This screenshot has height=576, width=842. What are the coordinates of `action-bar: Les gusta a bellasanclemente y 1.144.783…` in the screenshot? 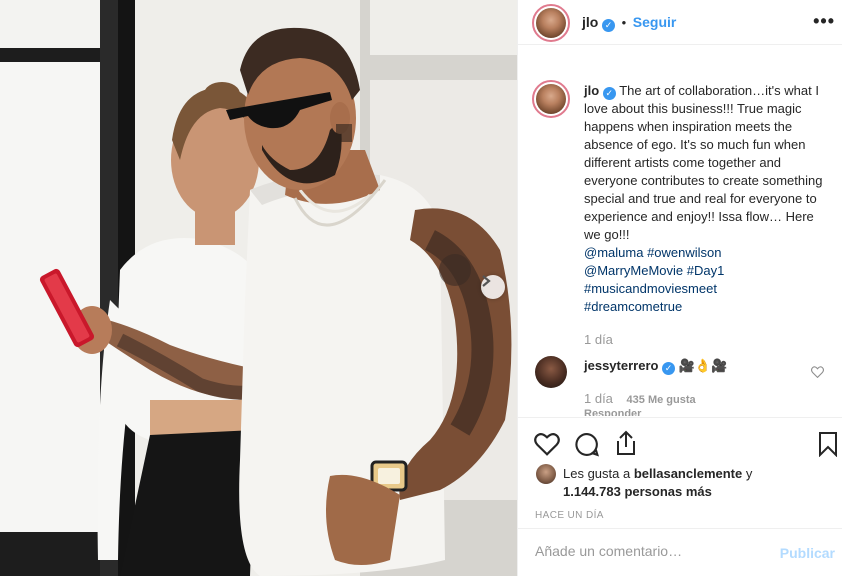 It's located at (680, 472).